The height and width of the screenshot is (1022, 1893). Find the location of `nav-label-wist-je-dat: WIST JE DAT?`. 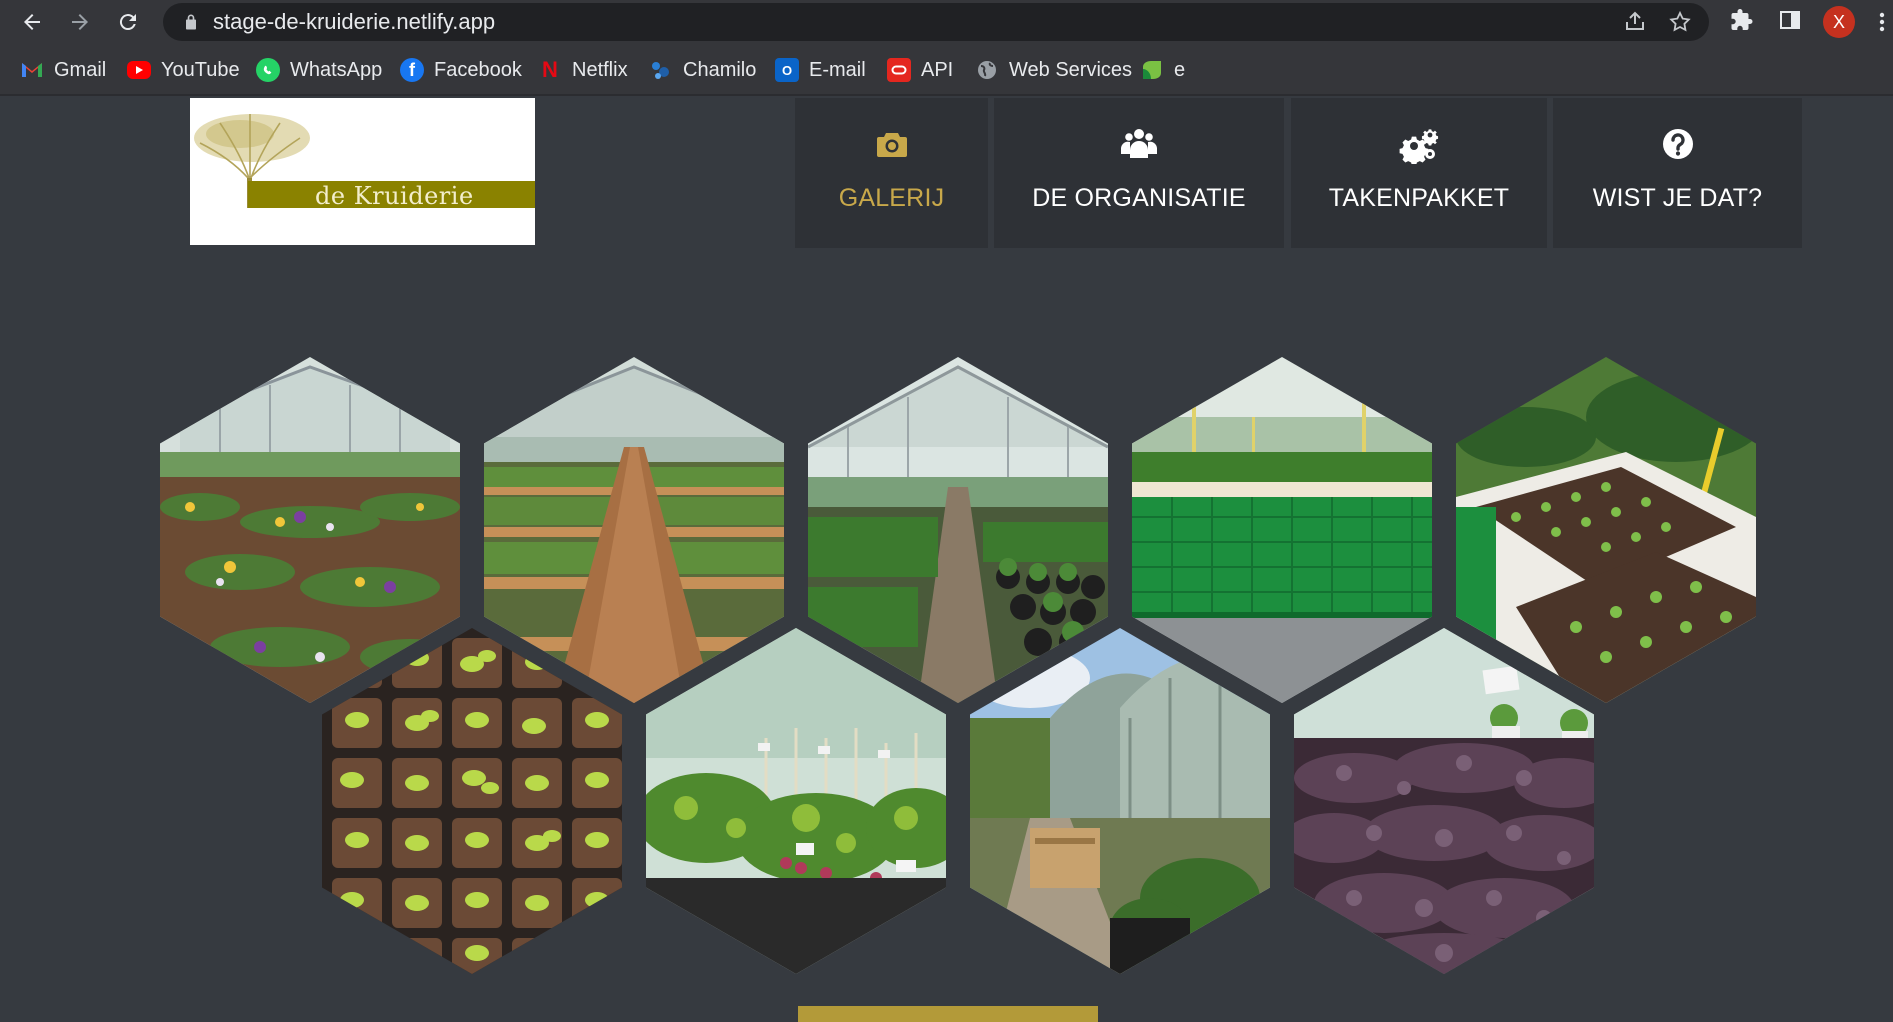

nav-label-wist-je-dat: WIST JE DAT? is located at coordinates (1677, 198).